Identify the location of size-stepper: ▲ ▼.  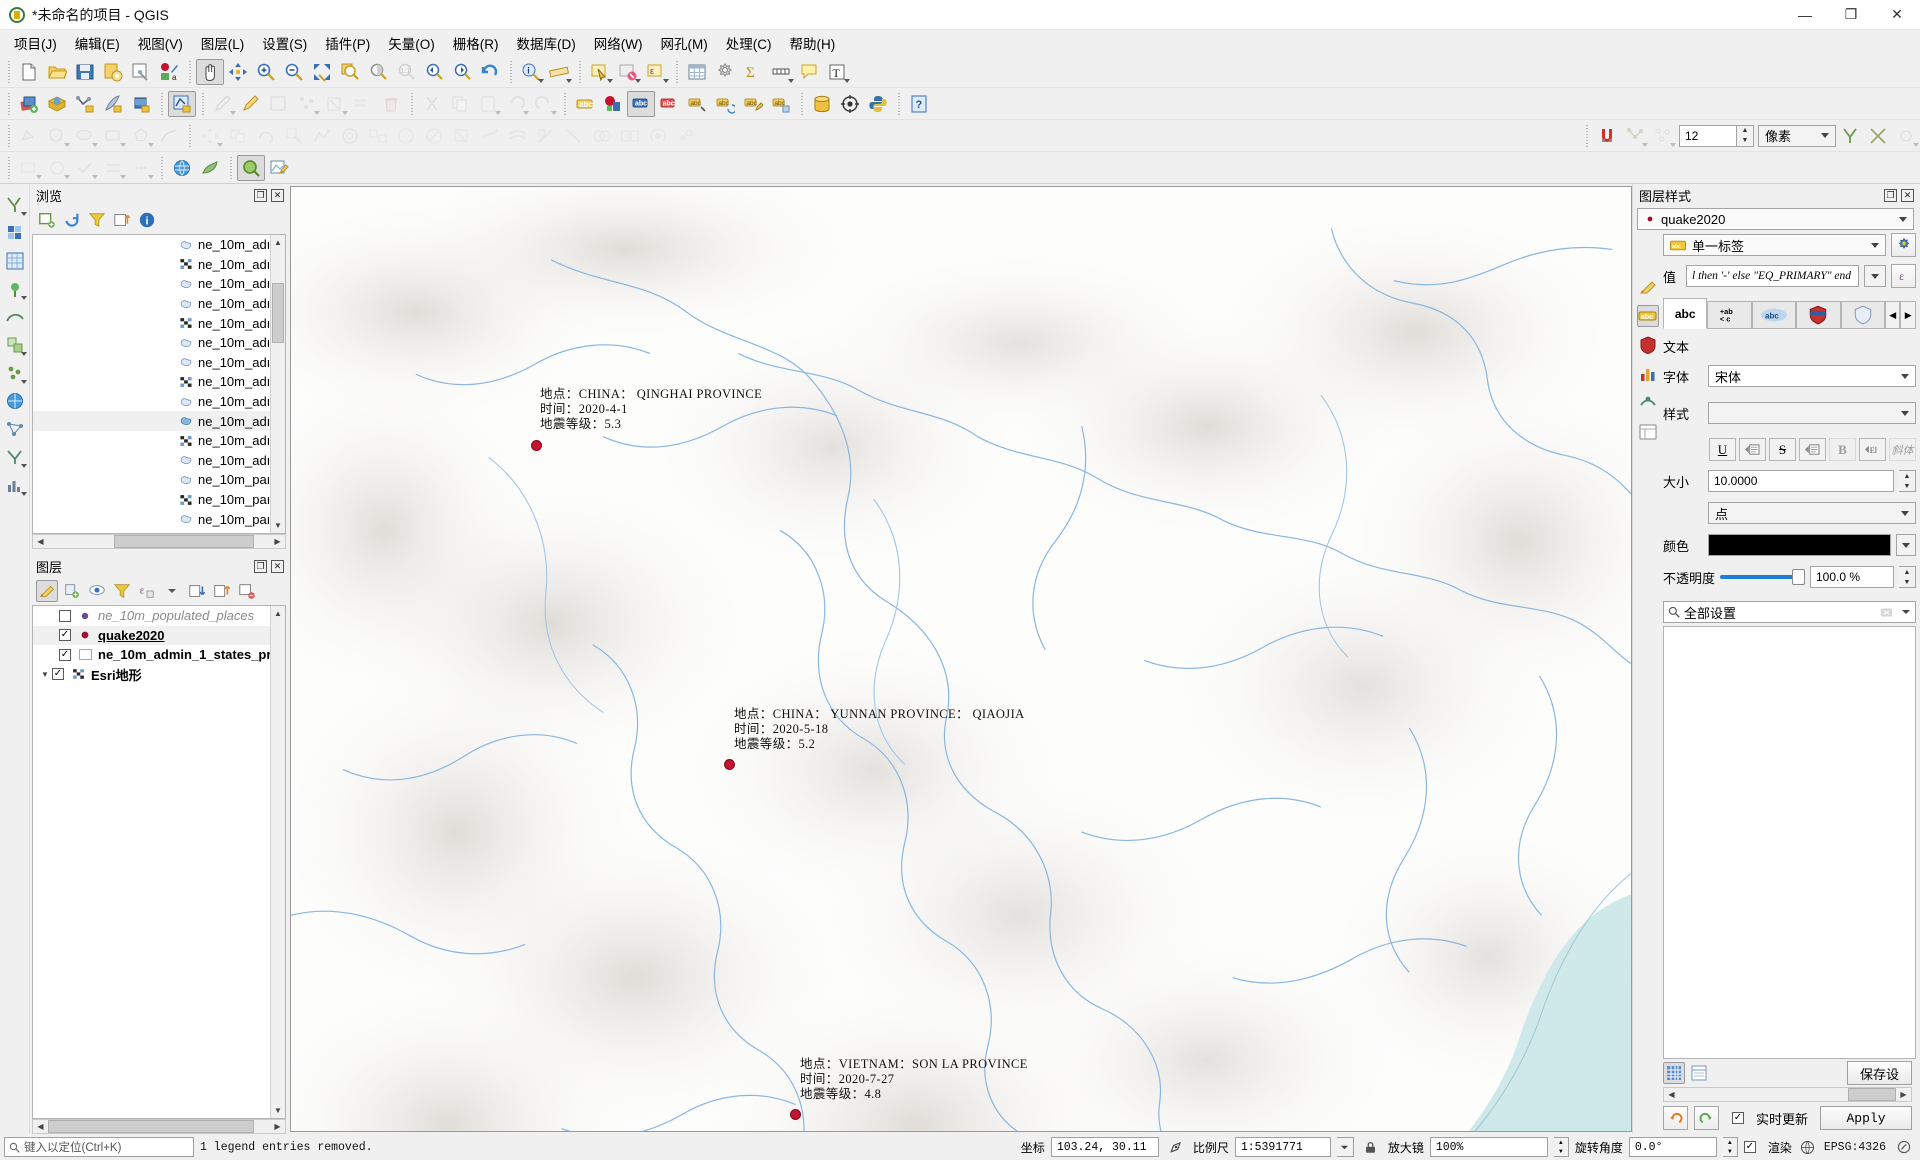
(1907, 481).